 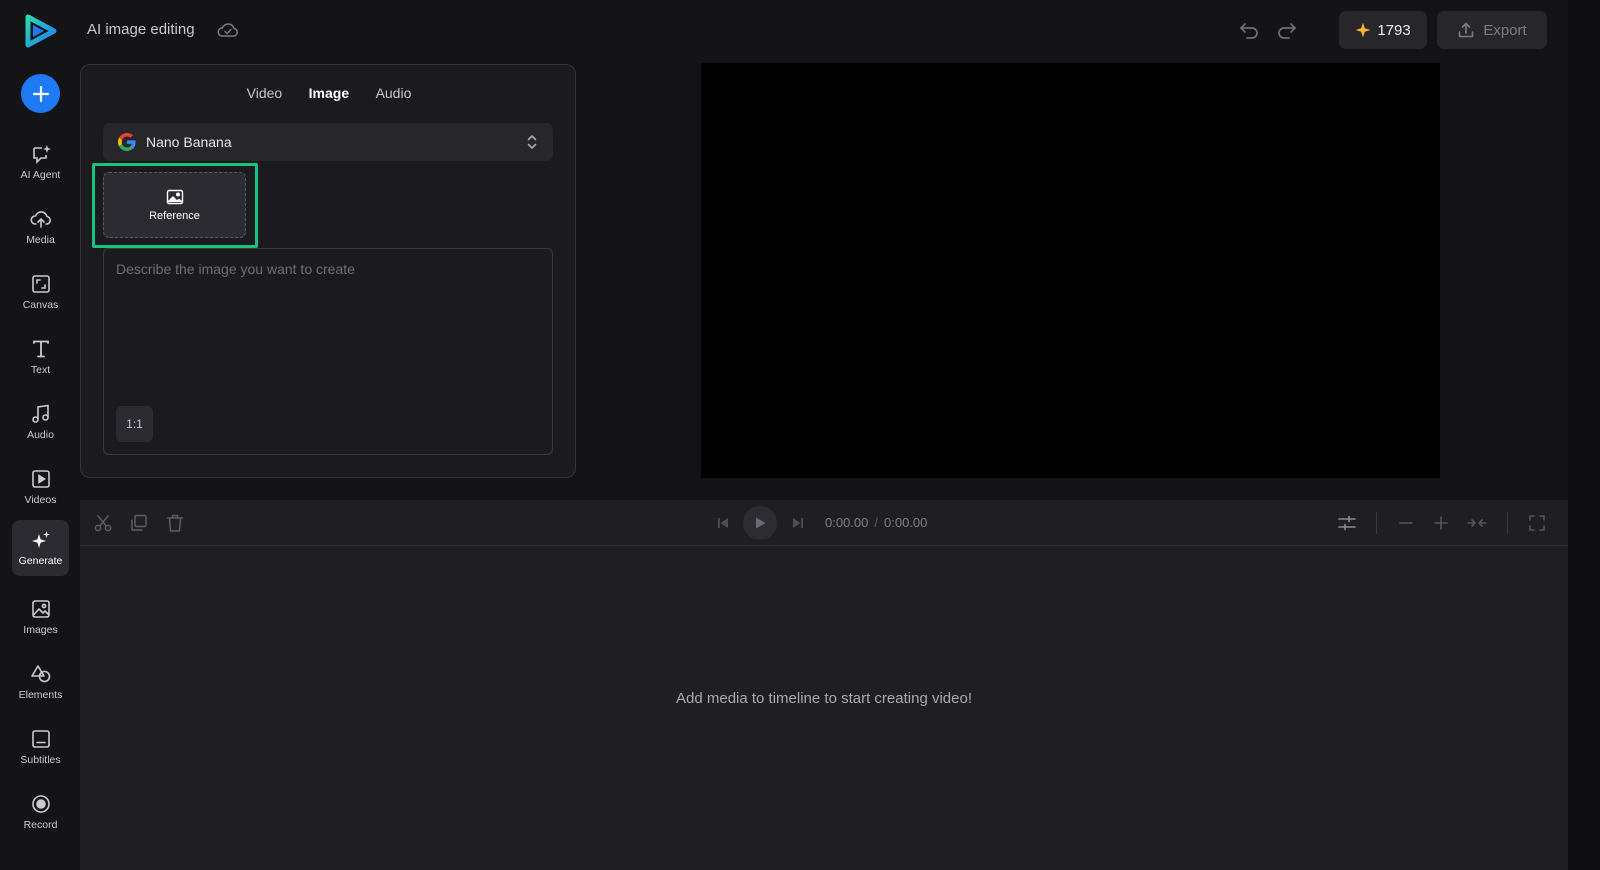 I want to click on timeline-toolbar: 0:00.00 / 0:00.00, so click(x=824, y=523).